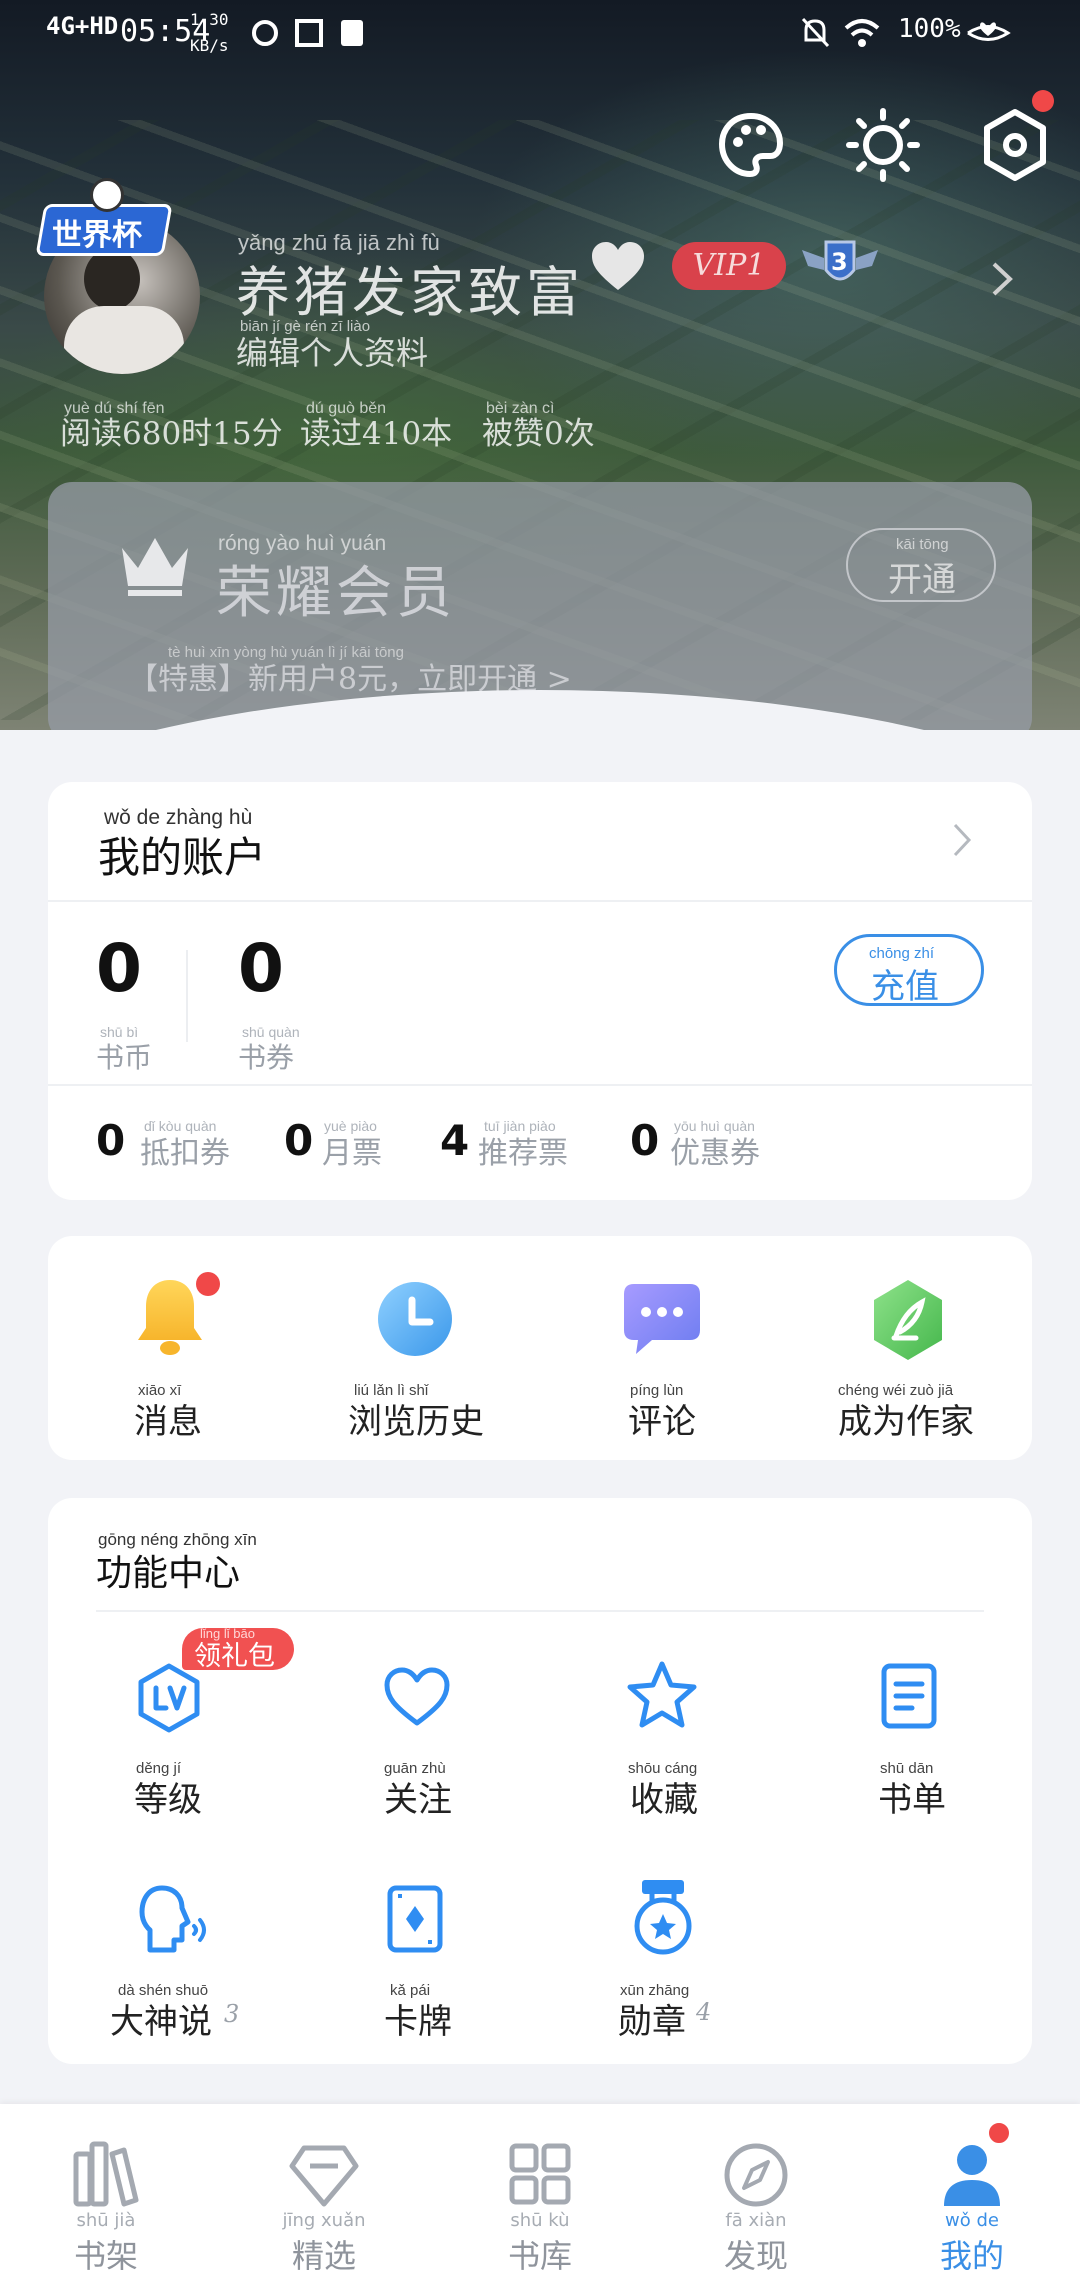 The height and width of the screenshot is (2280, 1080). Describe the element at coordinates (171, 434) in the screenshot. I see `reading-time-stat: 阅读680时15分` at that location.